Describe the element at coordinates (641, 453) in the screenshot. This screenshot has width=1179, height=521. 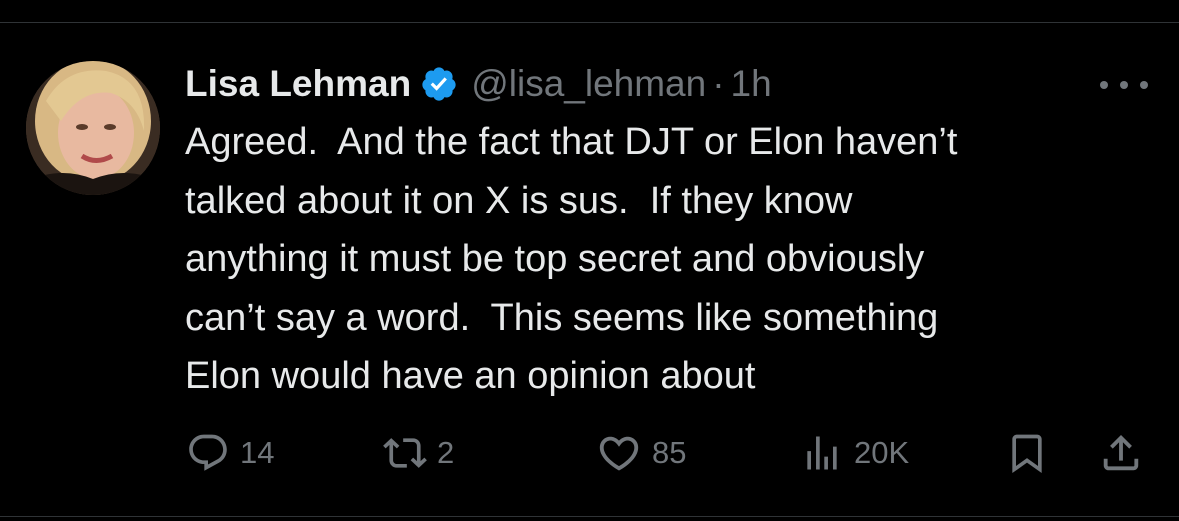
I see `like-button: 85` at that location.